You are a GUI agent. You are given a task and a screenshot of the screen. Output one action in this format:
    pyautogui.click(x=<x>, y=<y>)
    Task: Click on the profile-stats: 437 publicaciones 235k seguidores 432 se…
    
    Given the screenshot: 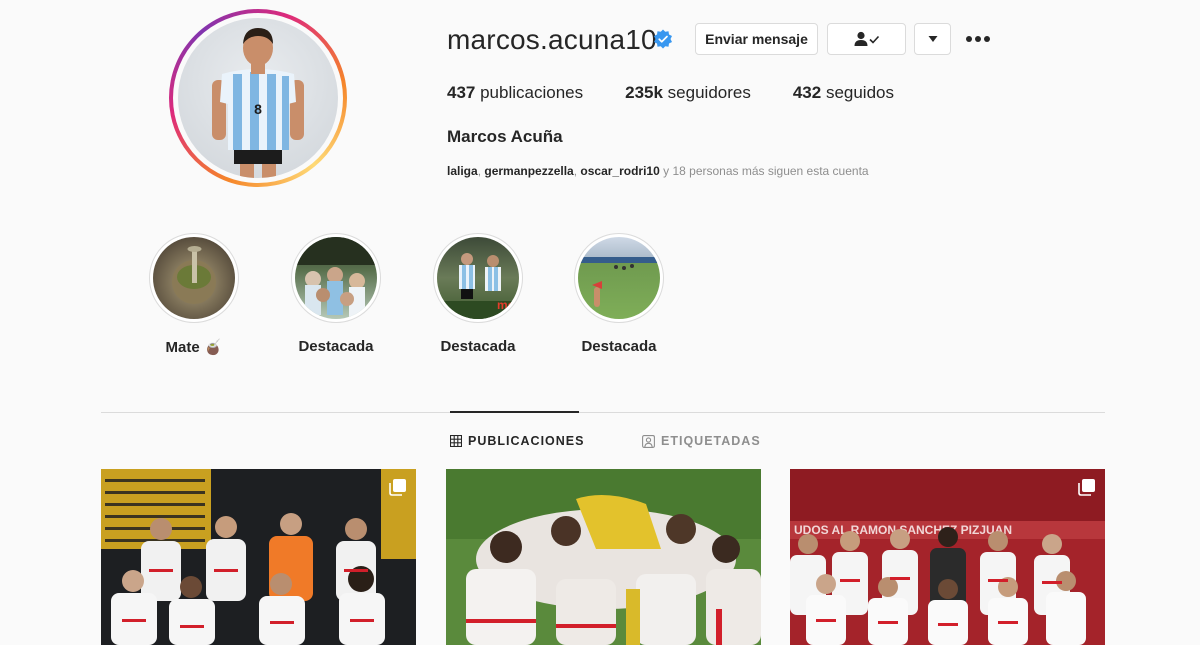 What is the action you would take?
    pyautogui.click(x=691, y=93)
    